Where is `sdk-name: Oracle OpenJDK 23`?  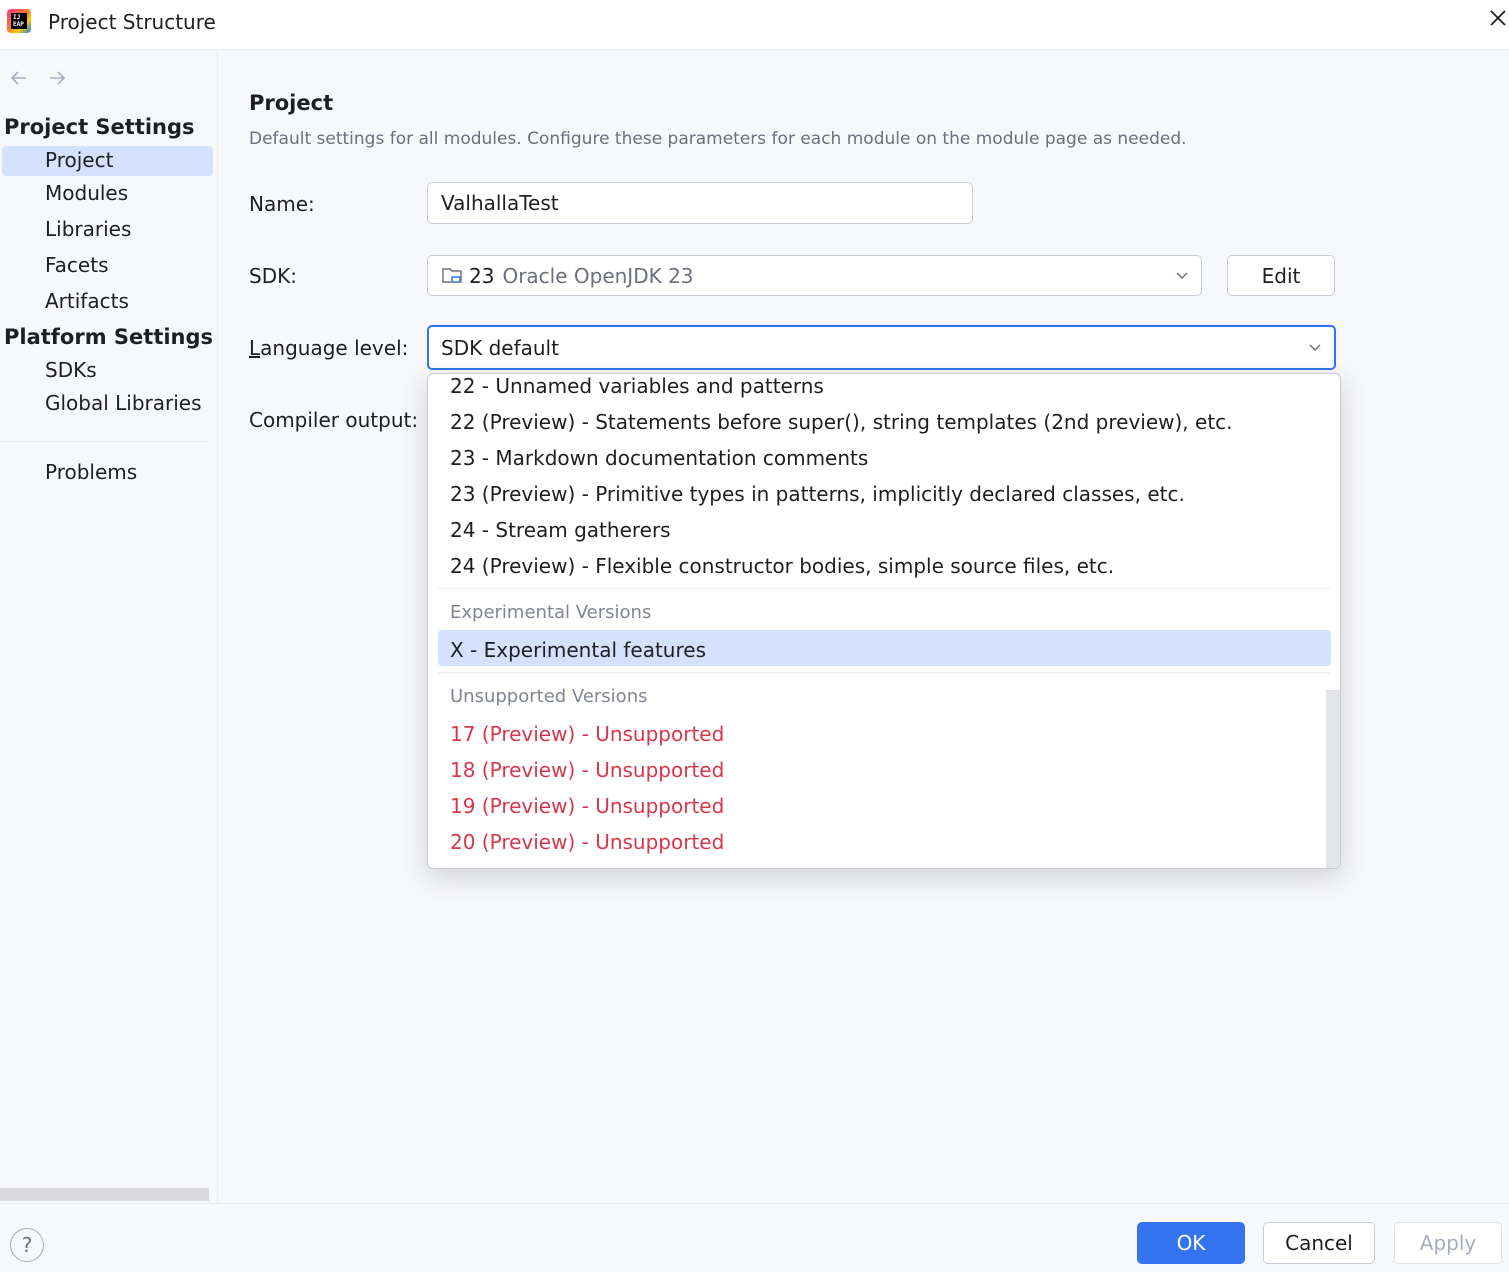
sdk-name: Oracle OpenJDK 23 is located at coordinates (598, 275).